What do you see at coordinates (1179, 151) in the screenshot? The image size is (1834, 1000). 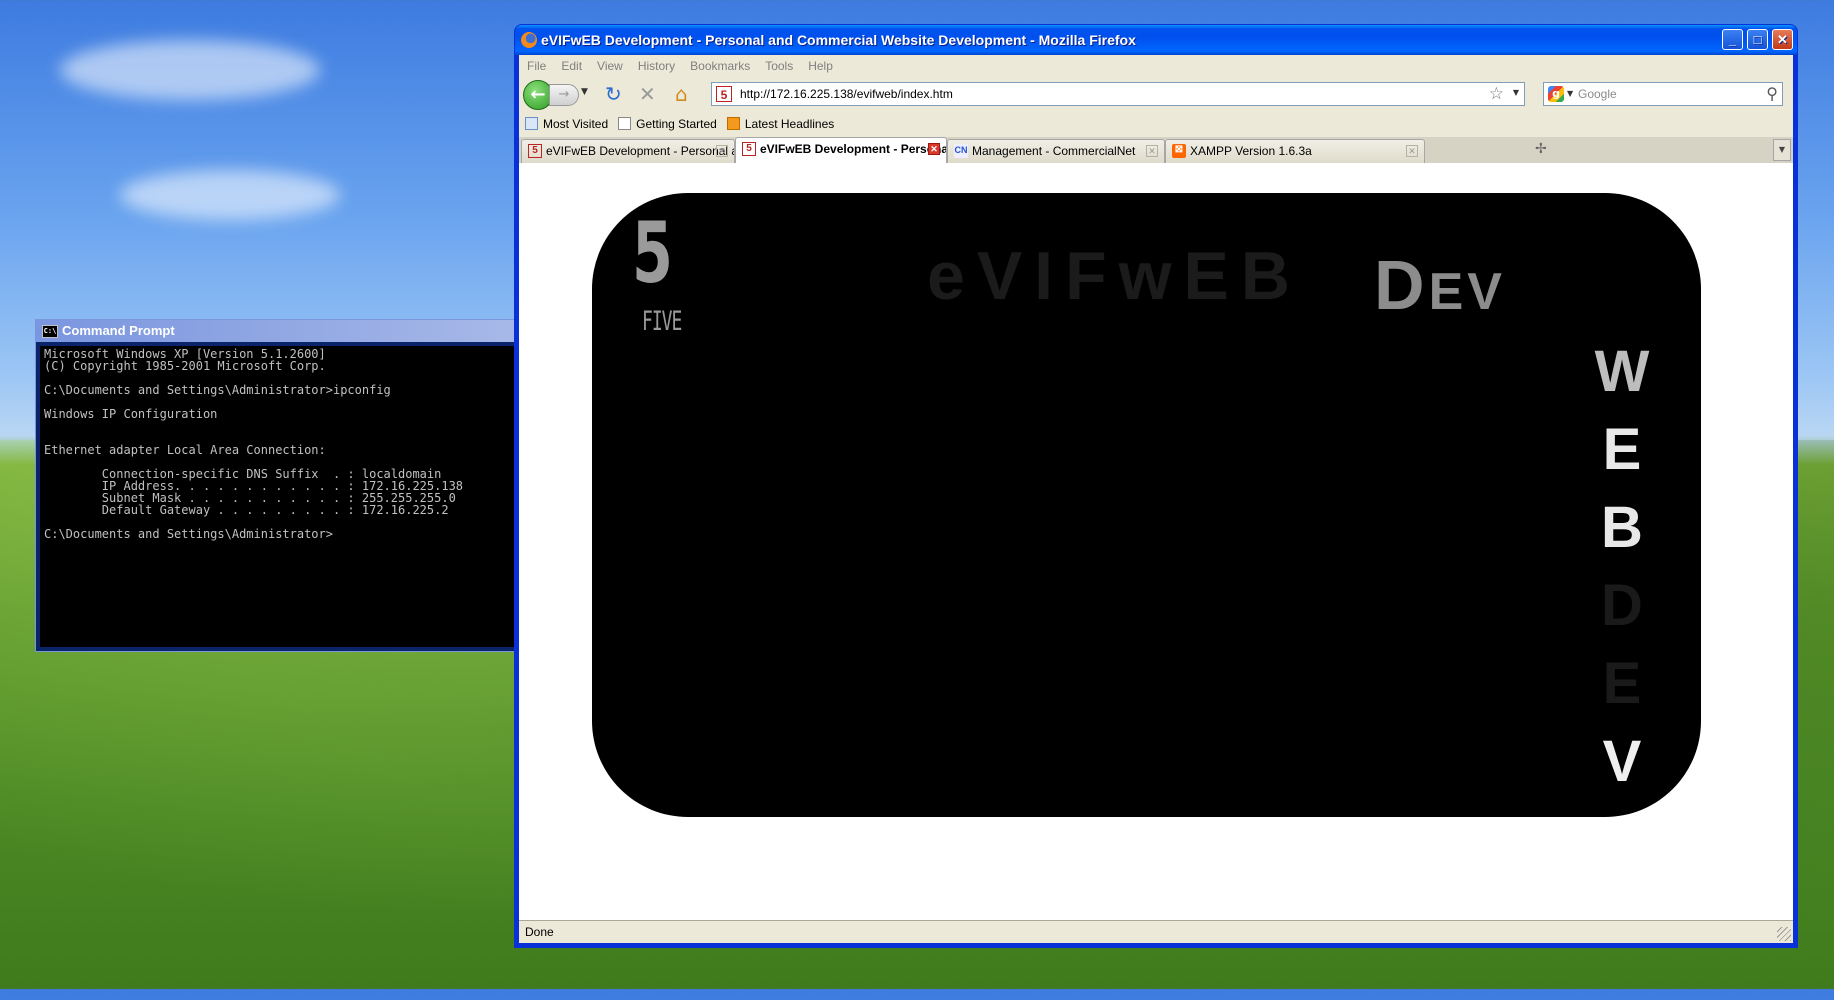 I see `xampp-favicon: ⊠` at bounding box center [1179, 151].